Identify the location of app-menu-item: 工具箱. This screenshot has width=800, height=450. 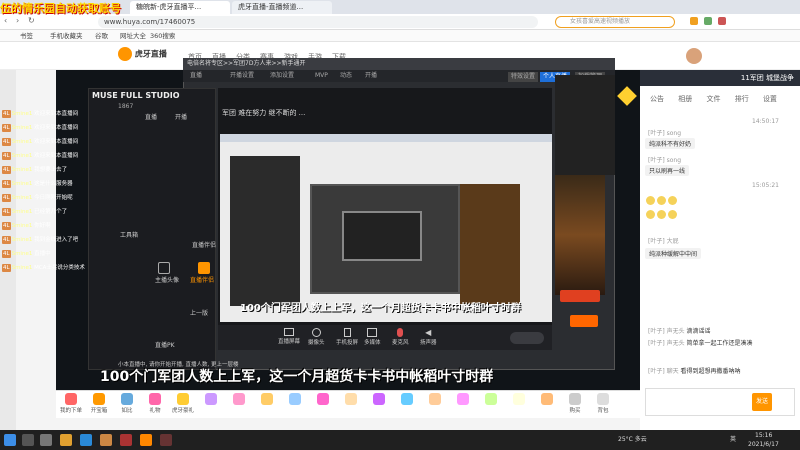
(129, 234).